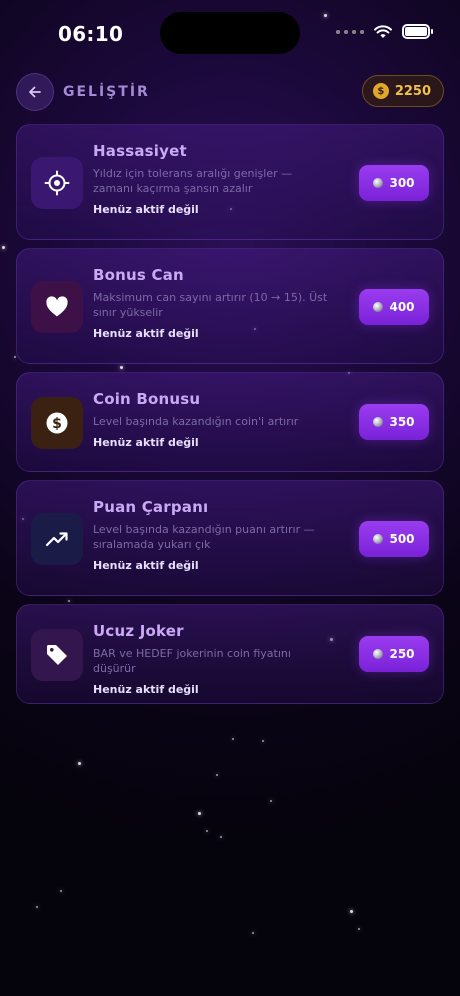 This screenshot has width=460, height=996. I want to click on buy-button: 350, so click(394, 422).